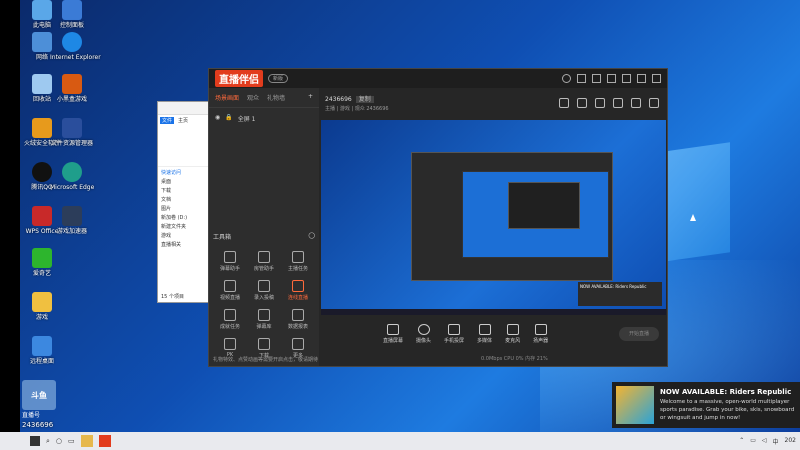  I want to click on sidebar-tabs: 场景画面 观众 礼物墙 +, so click(264, 98).